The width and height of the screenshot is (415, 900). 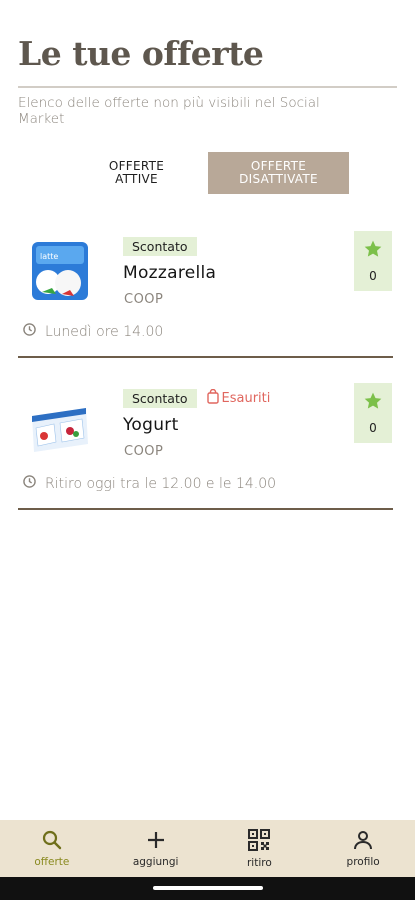 I want to click on tab-offerte-attive: OFFERTE ATTIVE, so click(x=136, y=173).